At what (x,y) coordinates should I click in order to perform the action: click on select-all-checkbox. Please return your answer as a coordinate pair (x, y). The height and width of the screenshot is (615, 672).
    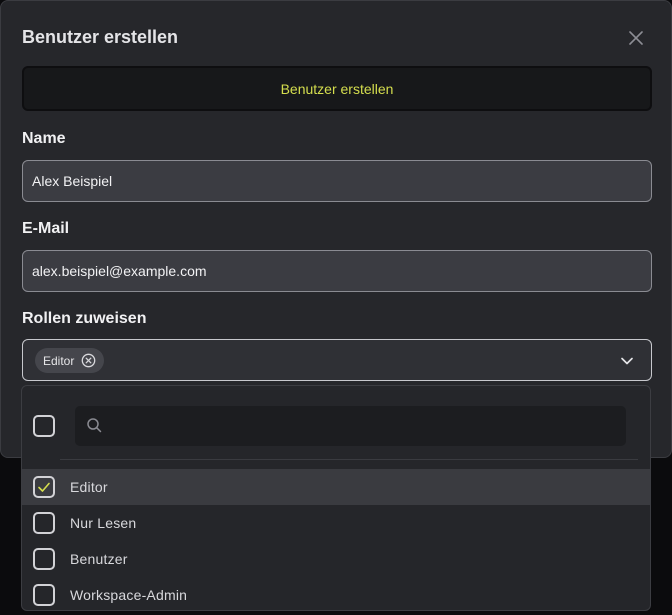
    Looking at the image, I should click on (44, 426).